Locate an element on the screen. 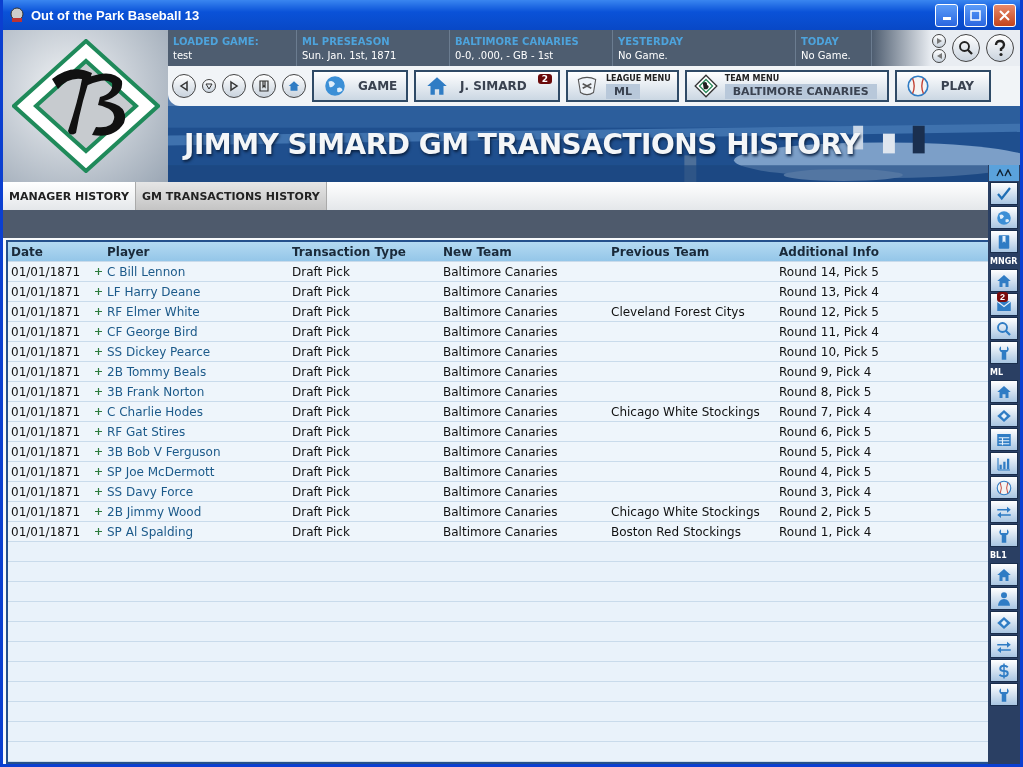  nav-button: PLAY is located at coordinates (942, 86).